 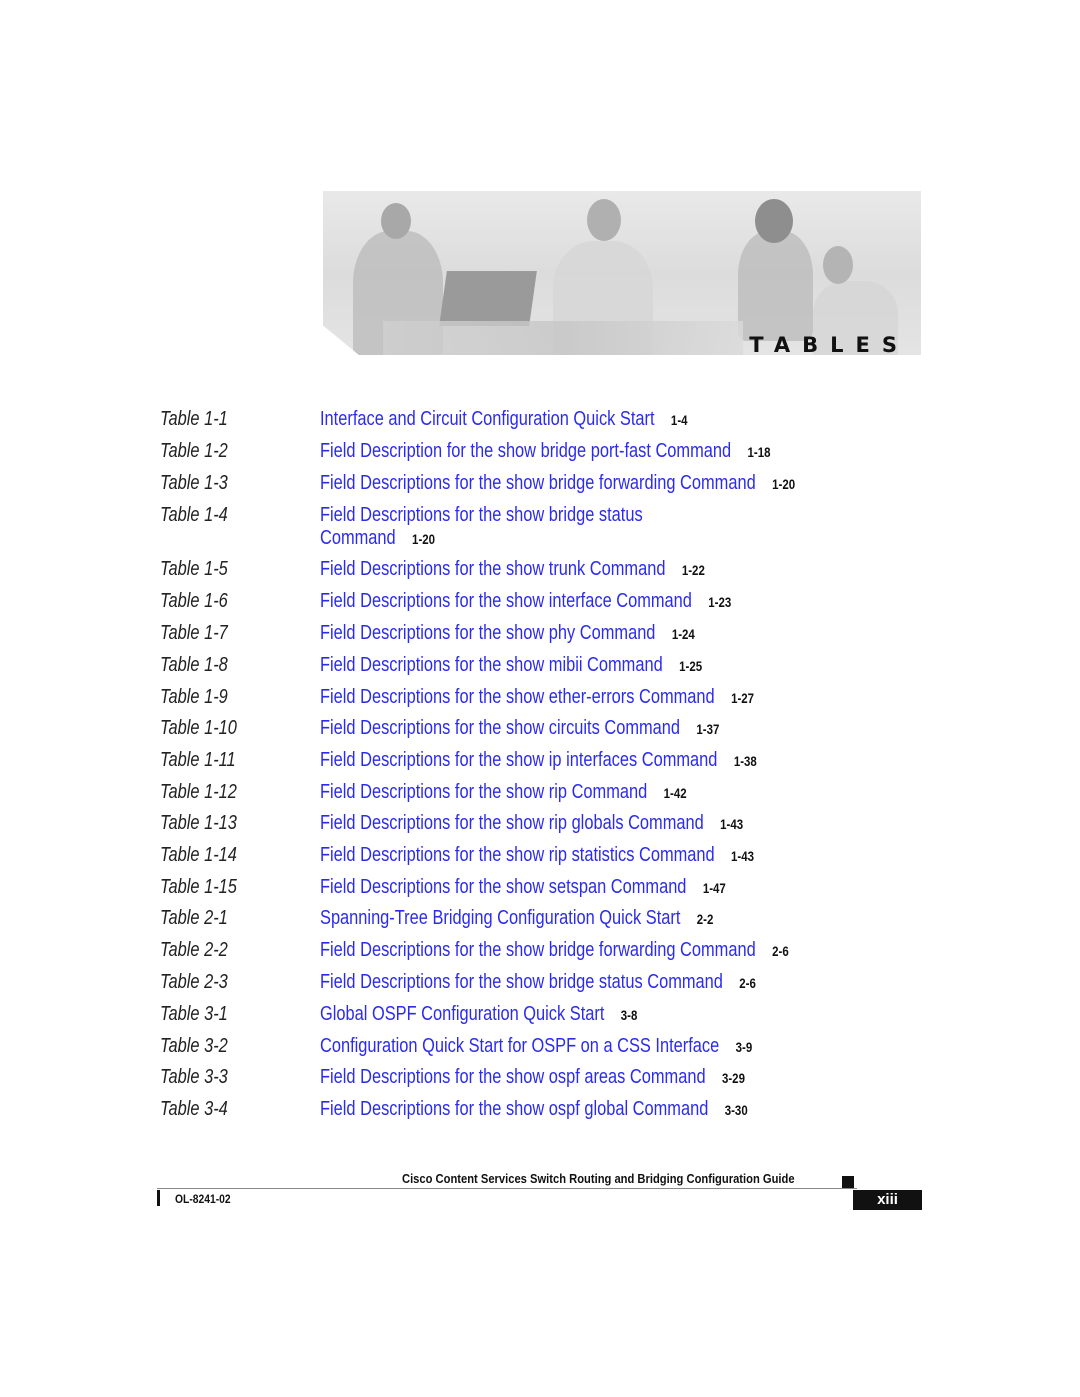 I want to click on footer-divider, so click(x=507, y=1188).